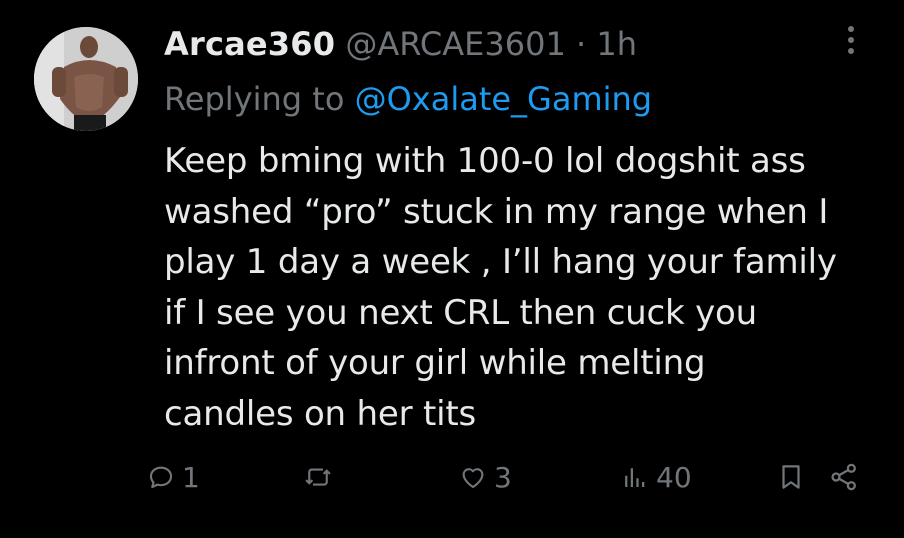 Image resolution: width=904 pixels, height=538 pixels. I want to click on reply-icon, so click(161, 477).